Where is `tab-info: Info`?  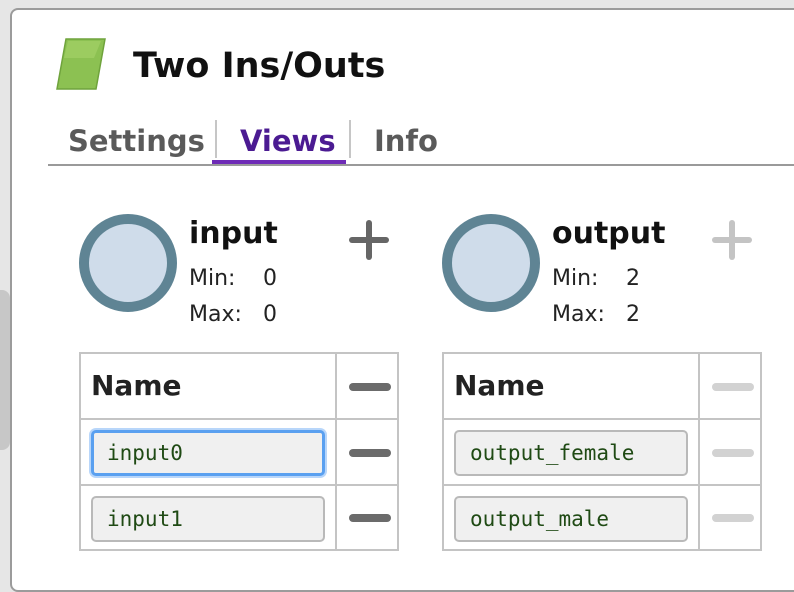
tab-info: Info is located at coordinates (406, 141).